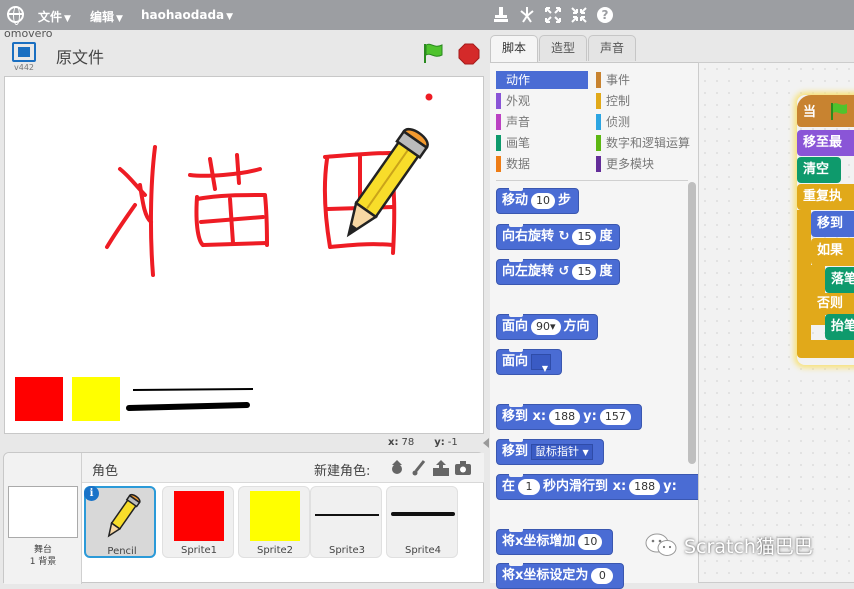 The image size is (854, 589). Describe the element at coordinates (54, 16) in the screenshot. I see `file-menu: 文件 ▼` at that location.